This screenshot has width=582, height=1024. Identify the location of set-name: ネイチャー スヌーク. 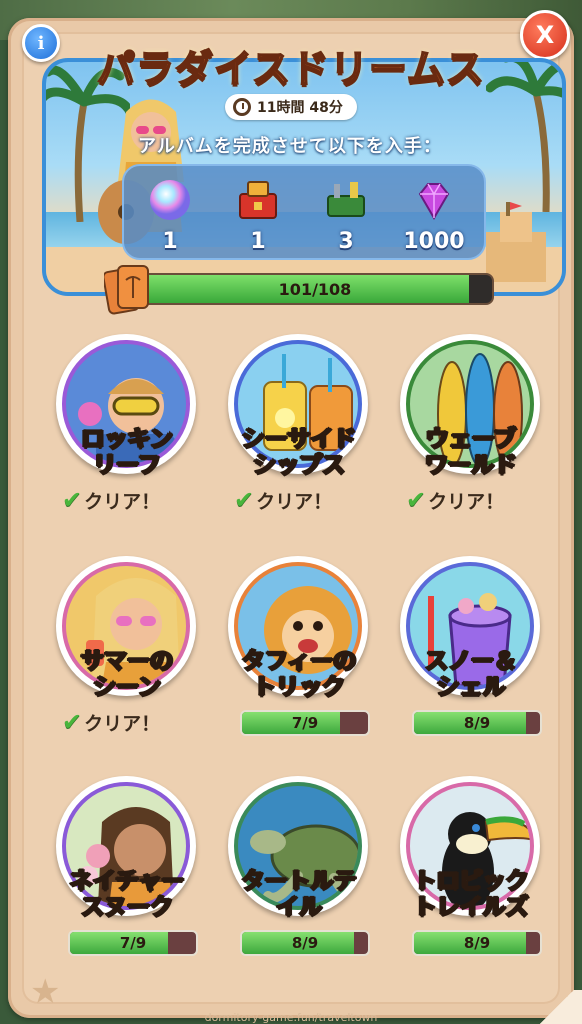
(127, 894).